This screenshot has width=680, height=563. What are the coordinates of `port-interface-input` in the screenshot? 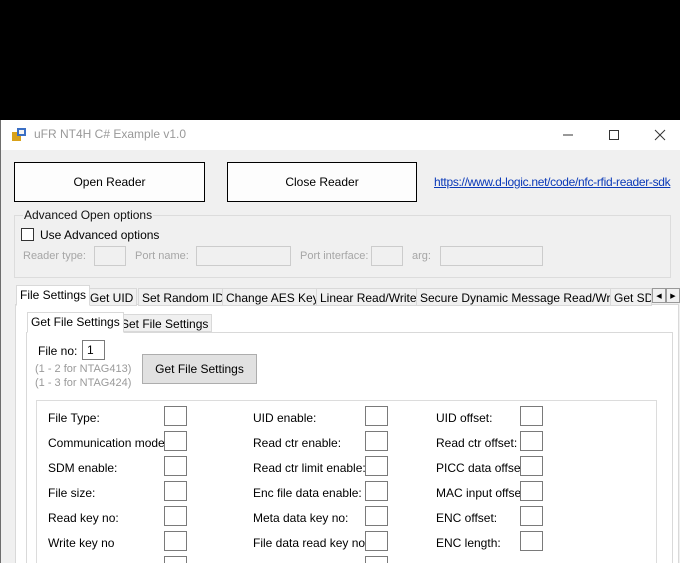 It's located at (387, 256).